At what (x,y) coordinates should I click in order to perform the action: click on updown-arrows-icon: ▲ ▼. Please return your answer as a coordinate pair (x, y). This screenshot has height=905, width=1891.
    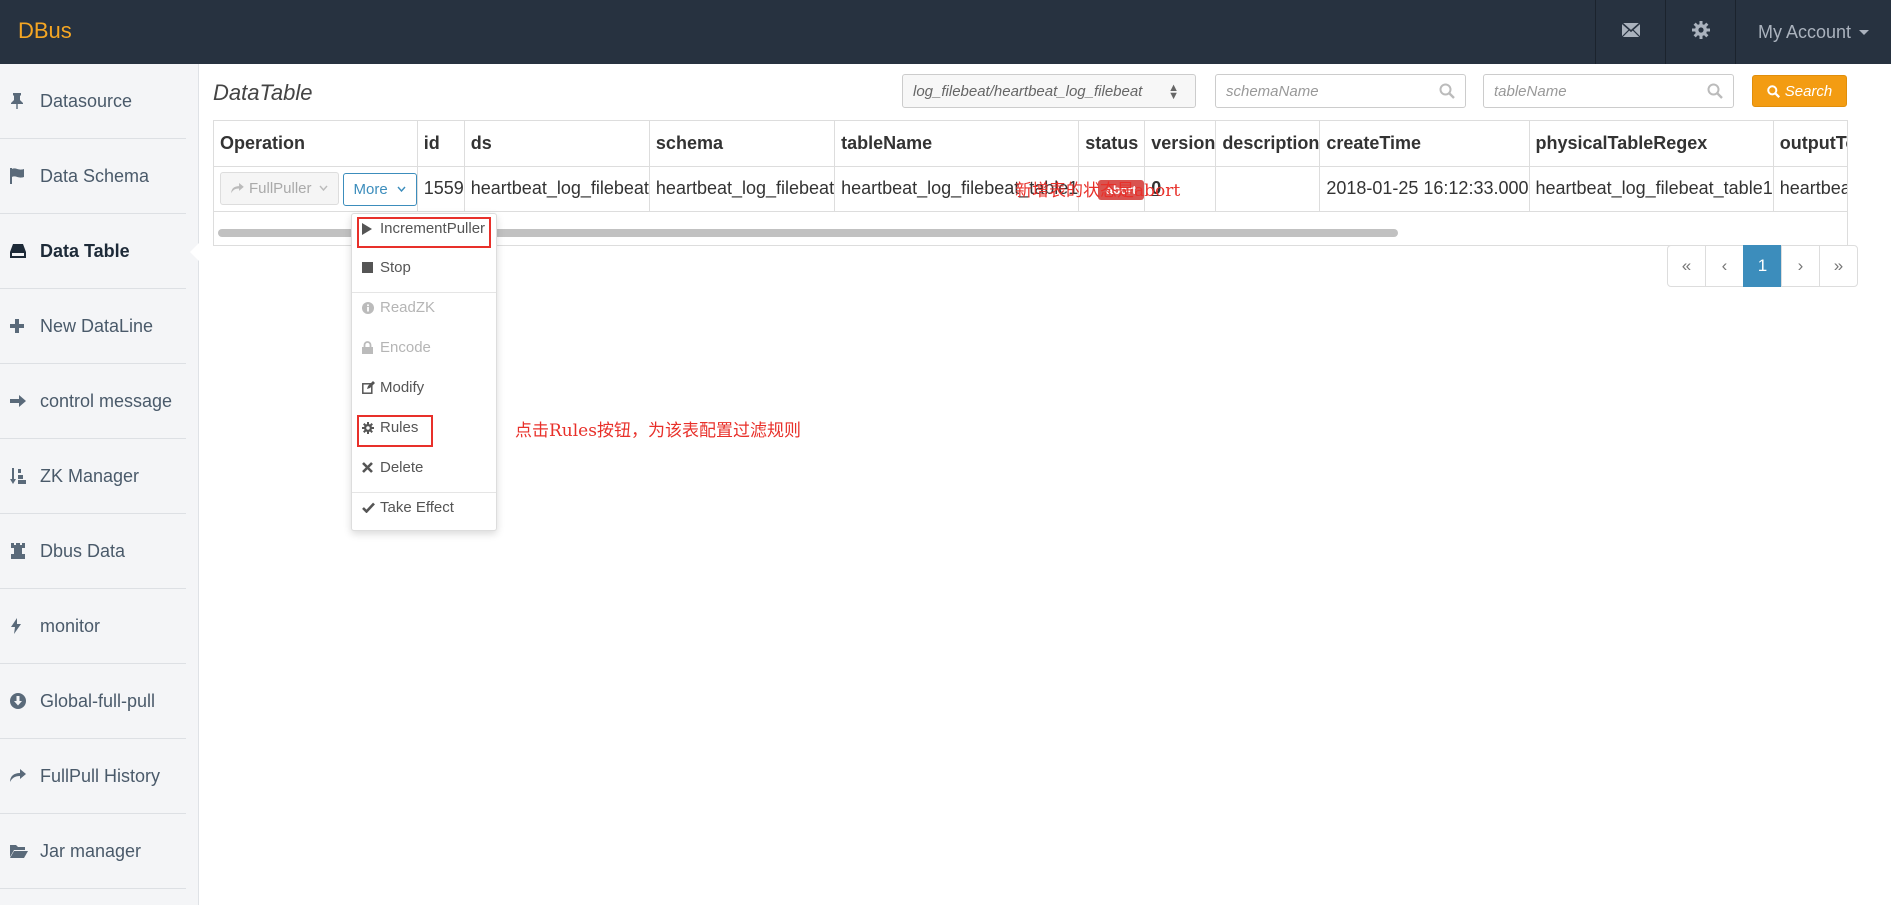
    Looking at the image, I should click on (1173, 92).